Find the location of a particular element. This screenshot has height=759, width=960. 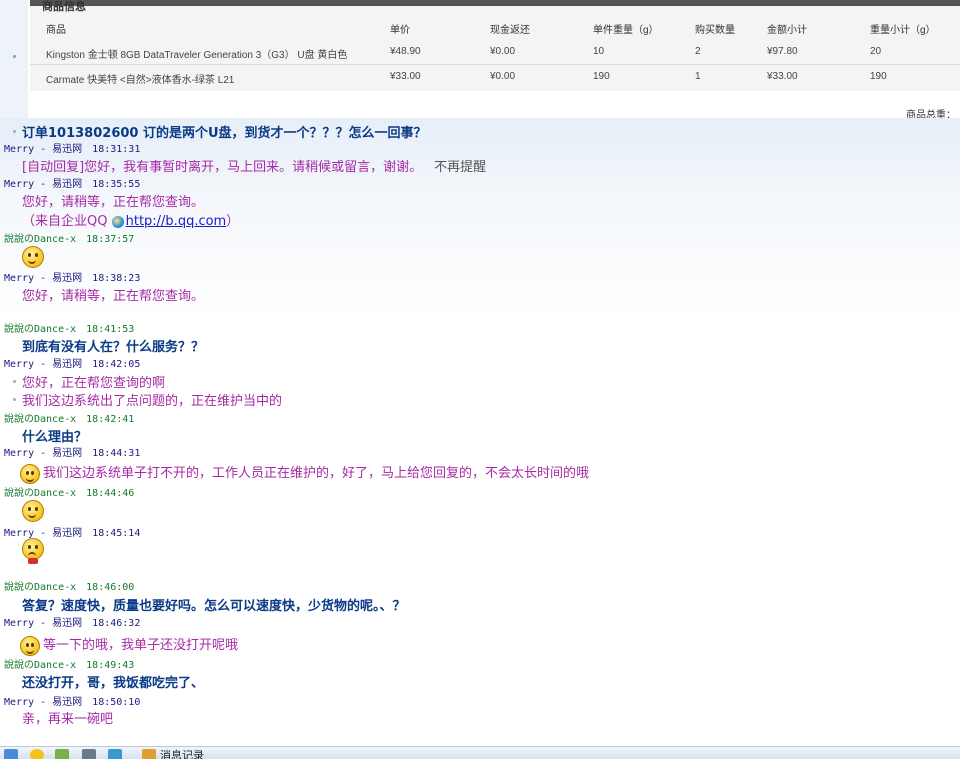

quantity: 2 is located at coordinates (698, 51).